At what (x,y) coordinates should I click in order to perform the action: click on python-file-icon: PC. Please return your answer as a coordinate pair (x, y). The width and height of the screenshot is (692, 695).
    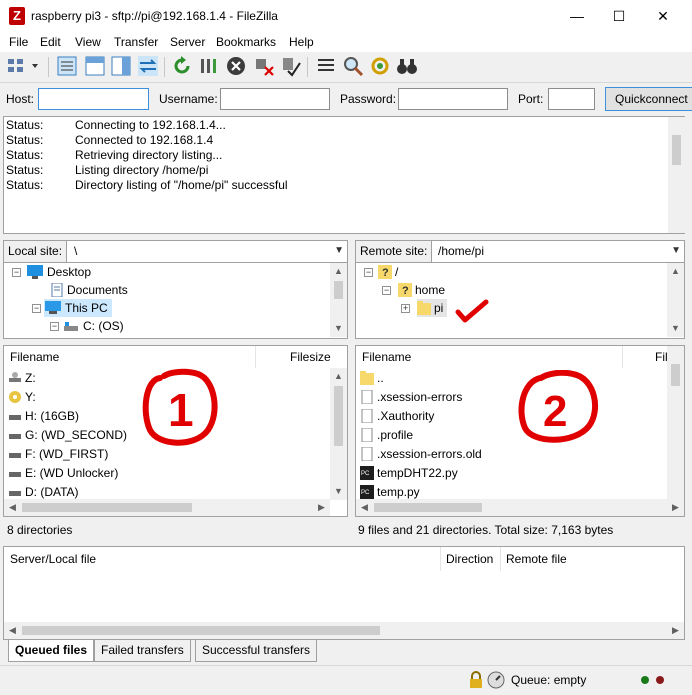
    Looking at the image, I should click on (367, 473).